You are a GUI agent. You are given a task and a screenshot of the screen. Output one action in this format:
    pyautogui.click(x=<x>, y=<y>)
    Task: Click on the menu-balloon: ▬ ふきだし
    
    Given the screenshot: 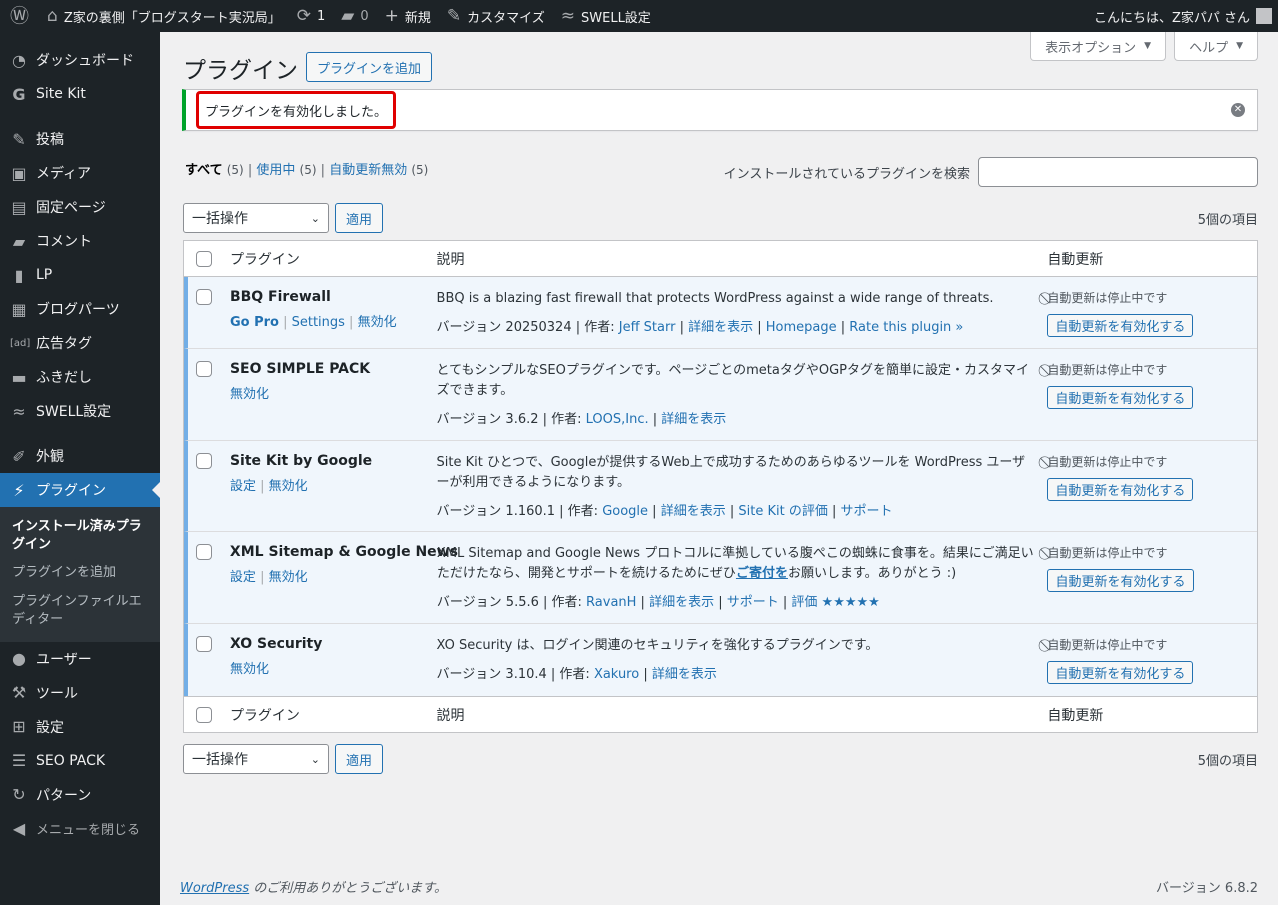 What is the action you would take?
    pyautogui.click(x=80, y=377)
    